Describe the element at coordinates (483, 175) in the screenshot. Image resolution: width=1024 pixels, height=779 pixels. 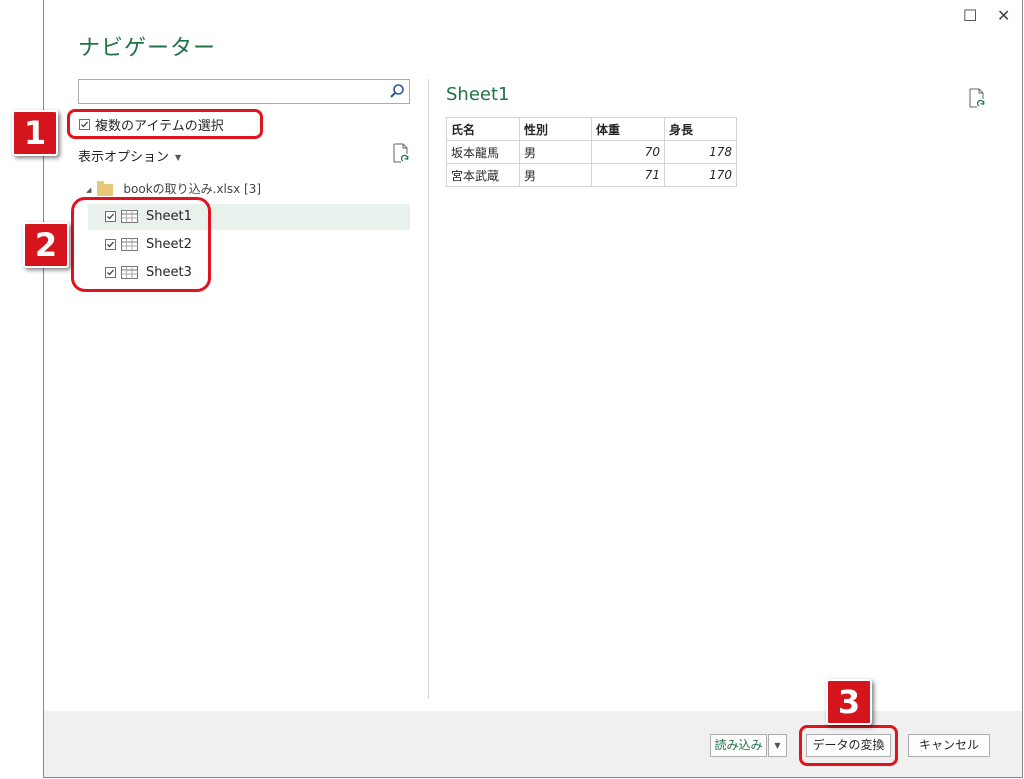
I see `table-cell: 宮本武蔵` at that location.